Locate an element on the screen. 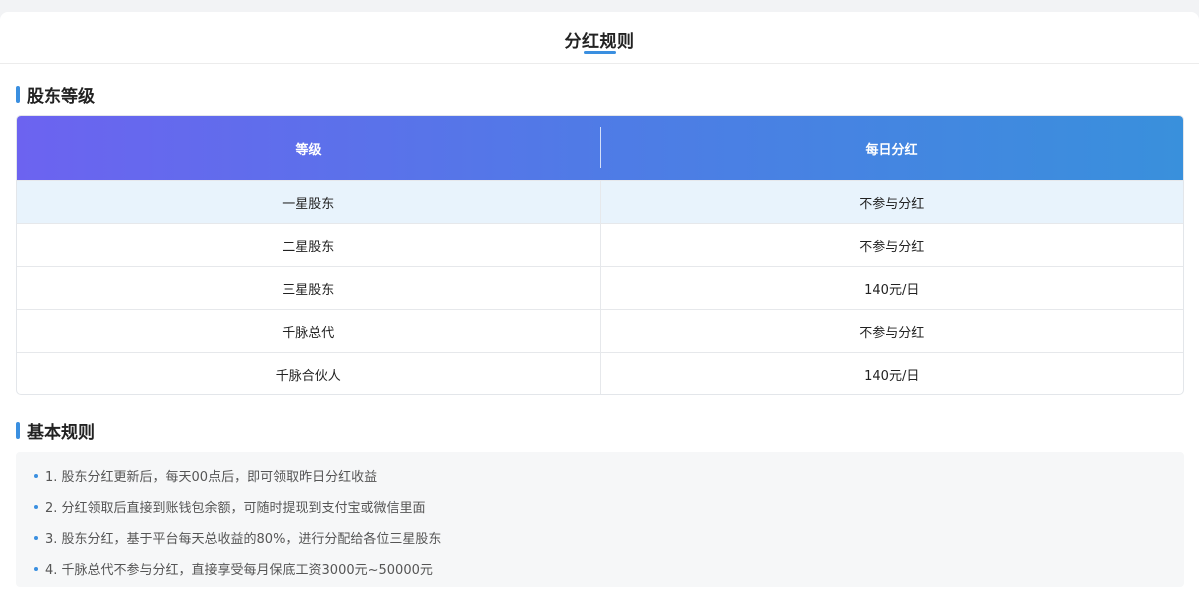  level-cell: 三星股东 is located at coordinates (308, 290).